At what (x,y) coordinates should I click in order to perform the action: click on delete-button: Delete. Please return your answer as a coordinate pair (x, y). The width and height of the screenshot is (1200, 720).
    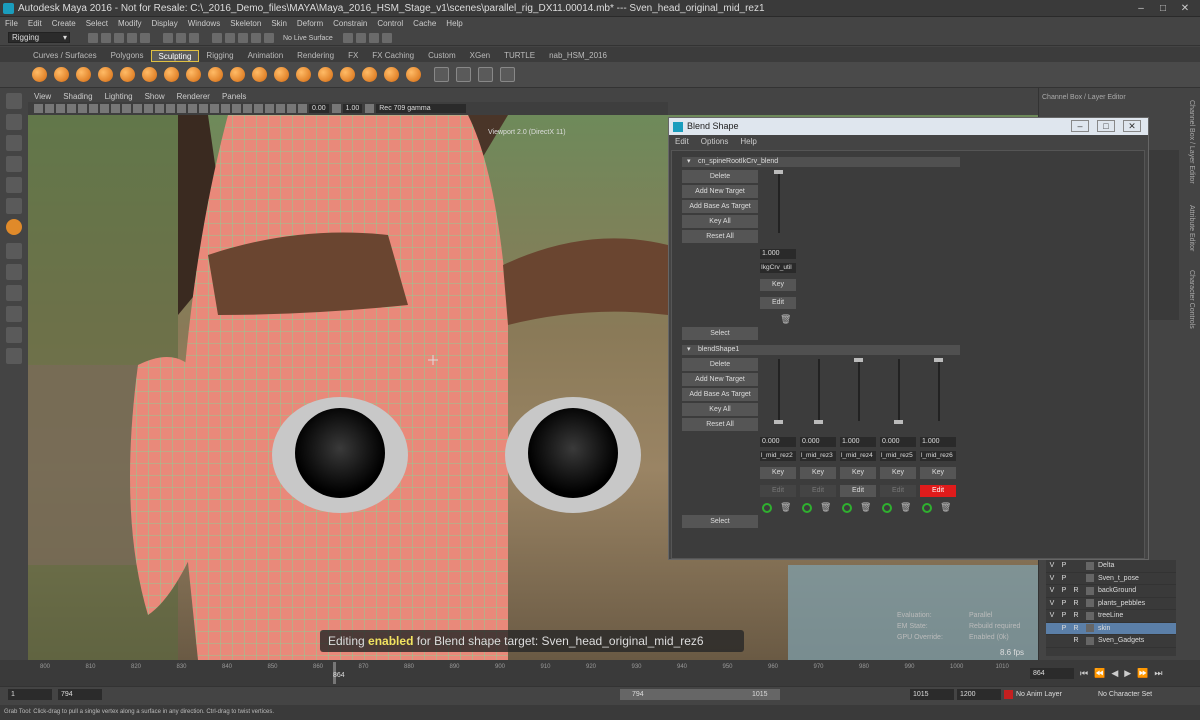
    Looking at the image, I should click on (720, 176).